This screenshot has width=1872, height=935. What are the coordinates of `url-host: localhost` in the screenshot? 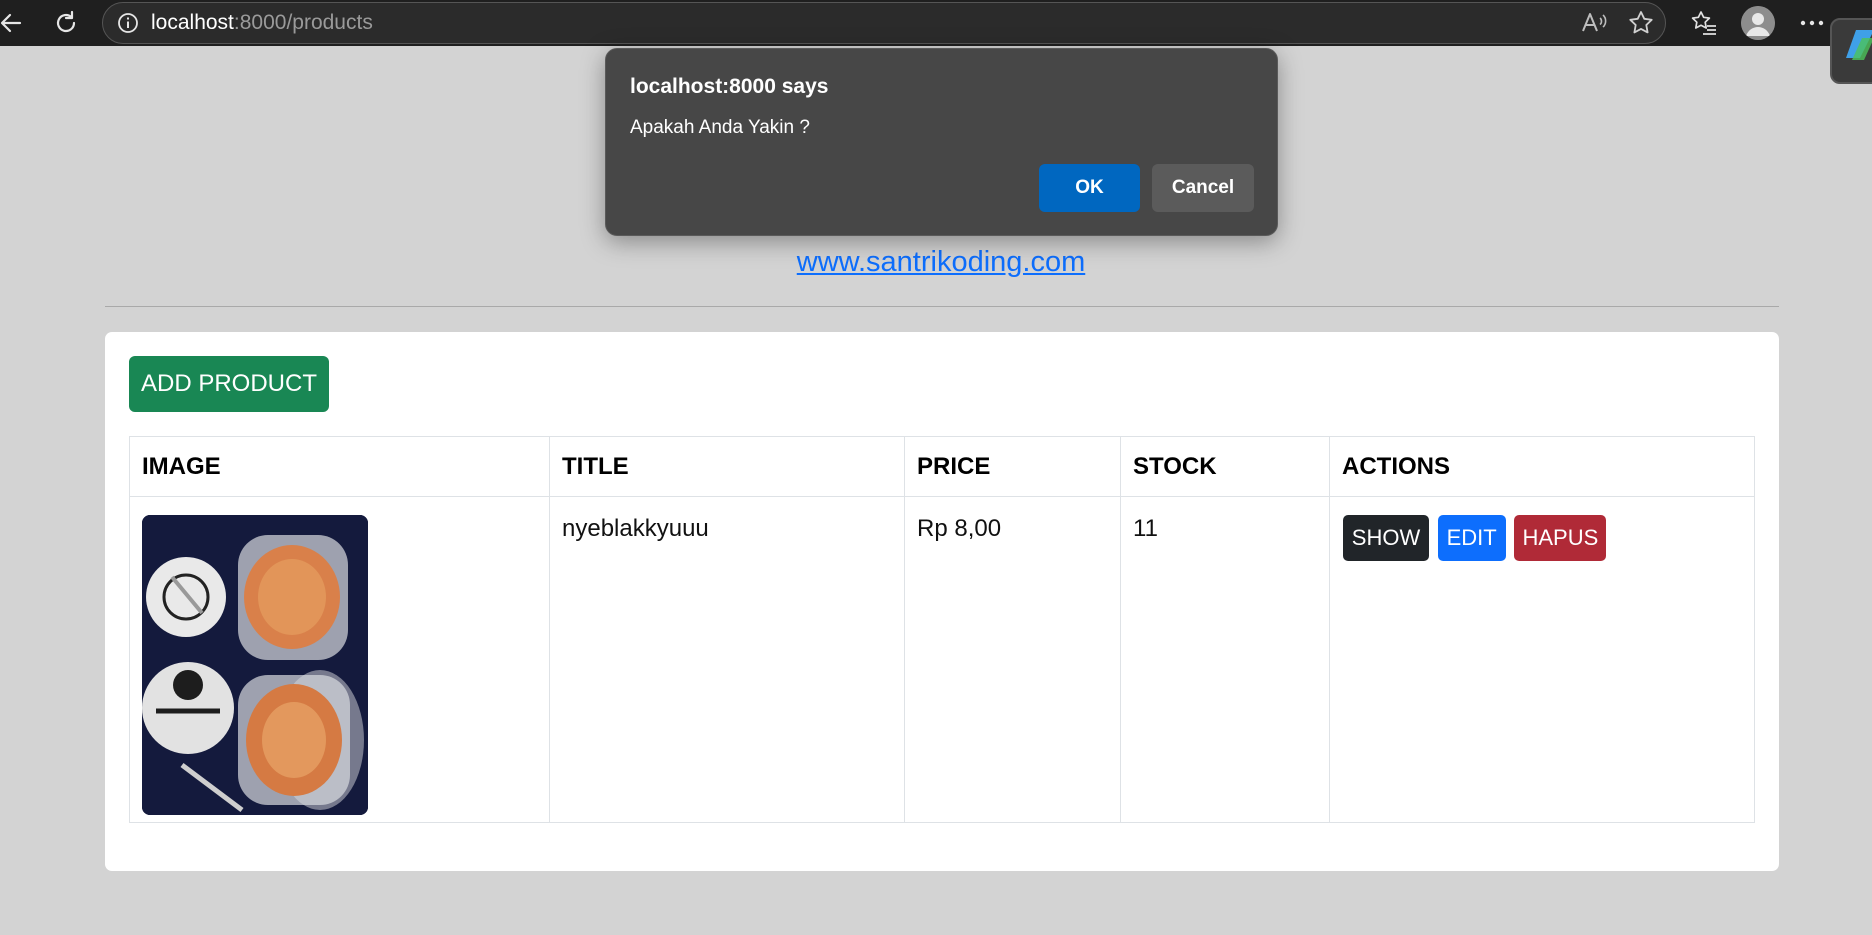 It's located at (192, 22).